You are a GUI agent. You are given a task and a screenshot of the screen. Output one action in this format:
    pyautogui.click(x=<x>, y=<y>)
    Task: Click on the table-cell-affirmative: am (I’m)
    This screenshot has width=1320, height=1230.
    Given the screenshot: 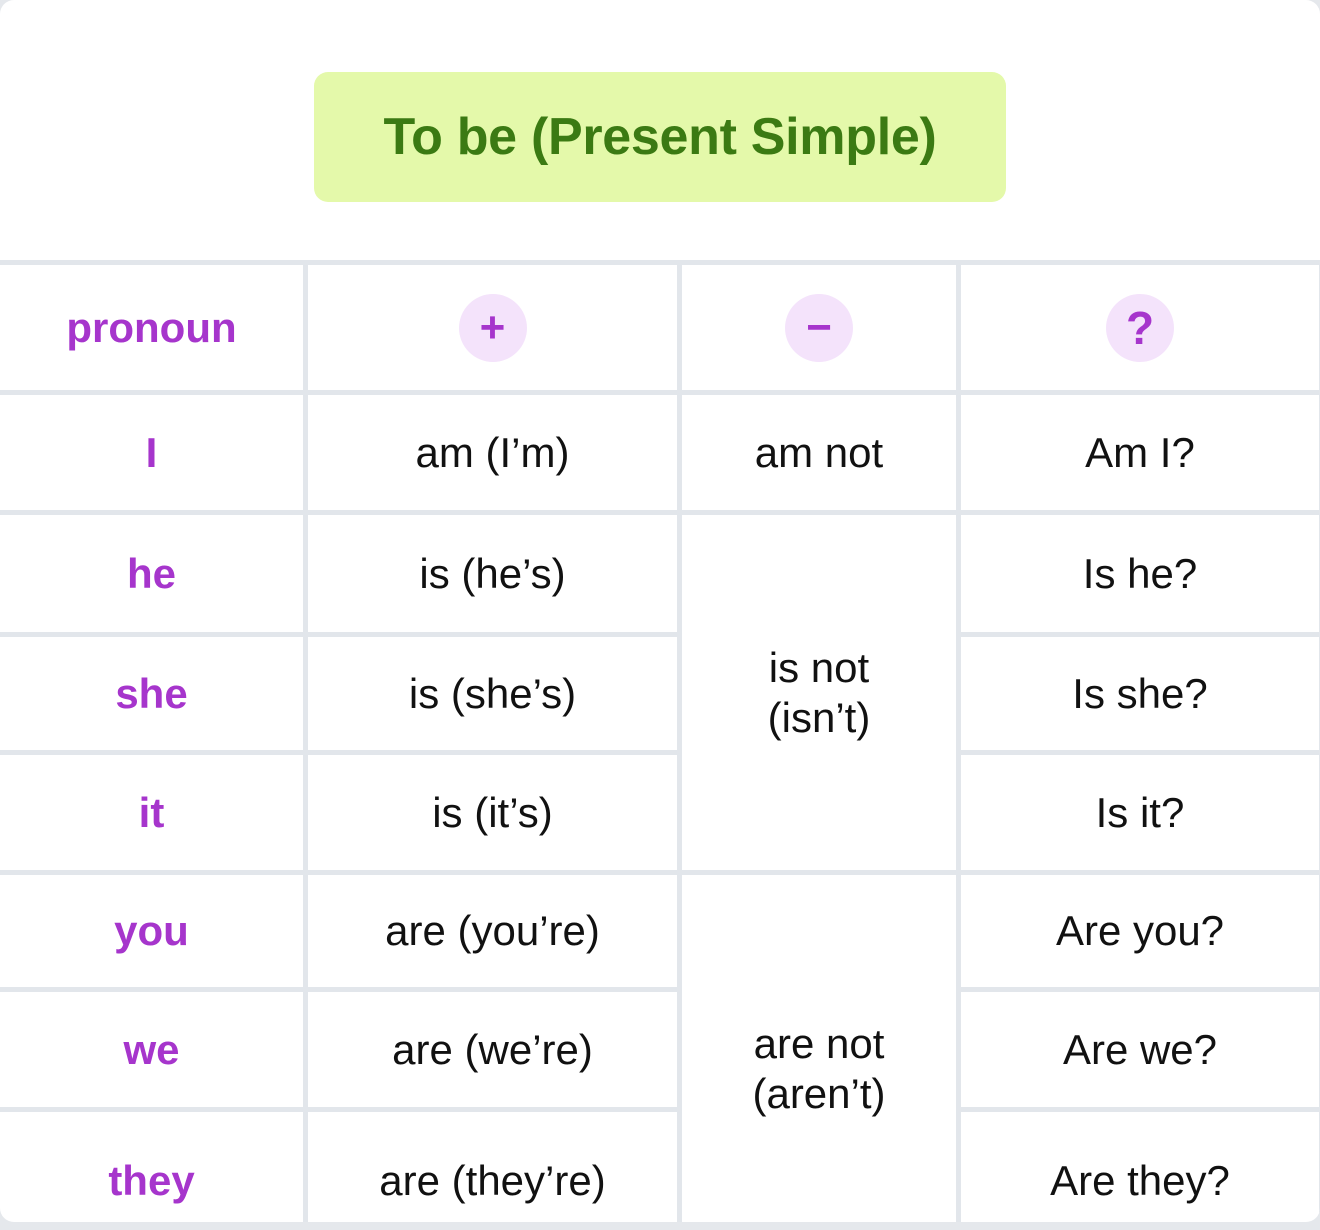 What is the action you would take?
    pyautogui.click(x=492, y=452)
    